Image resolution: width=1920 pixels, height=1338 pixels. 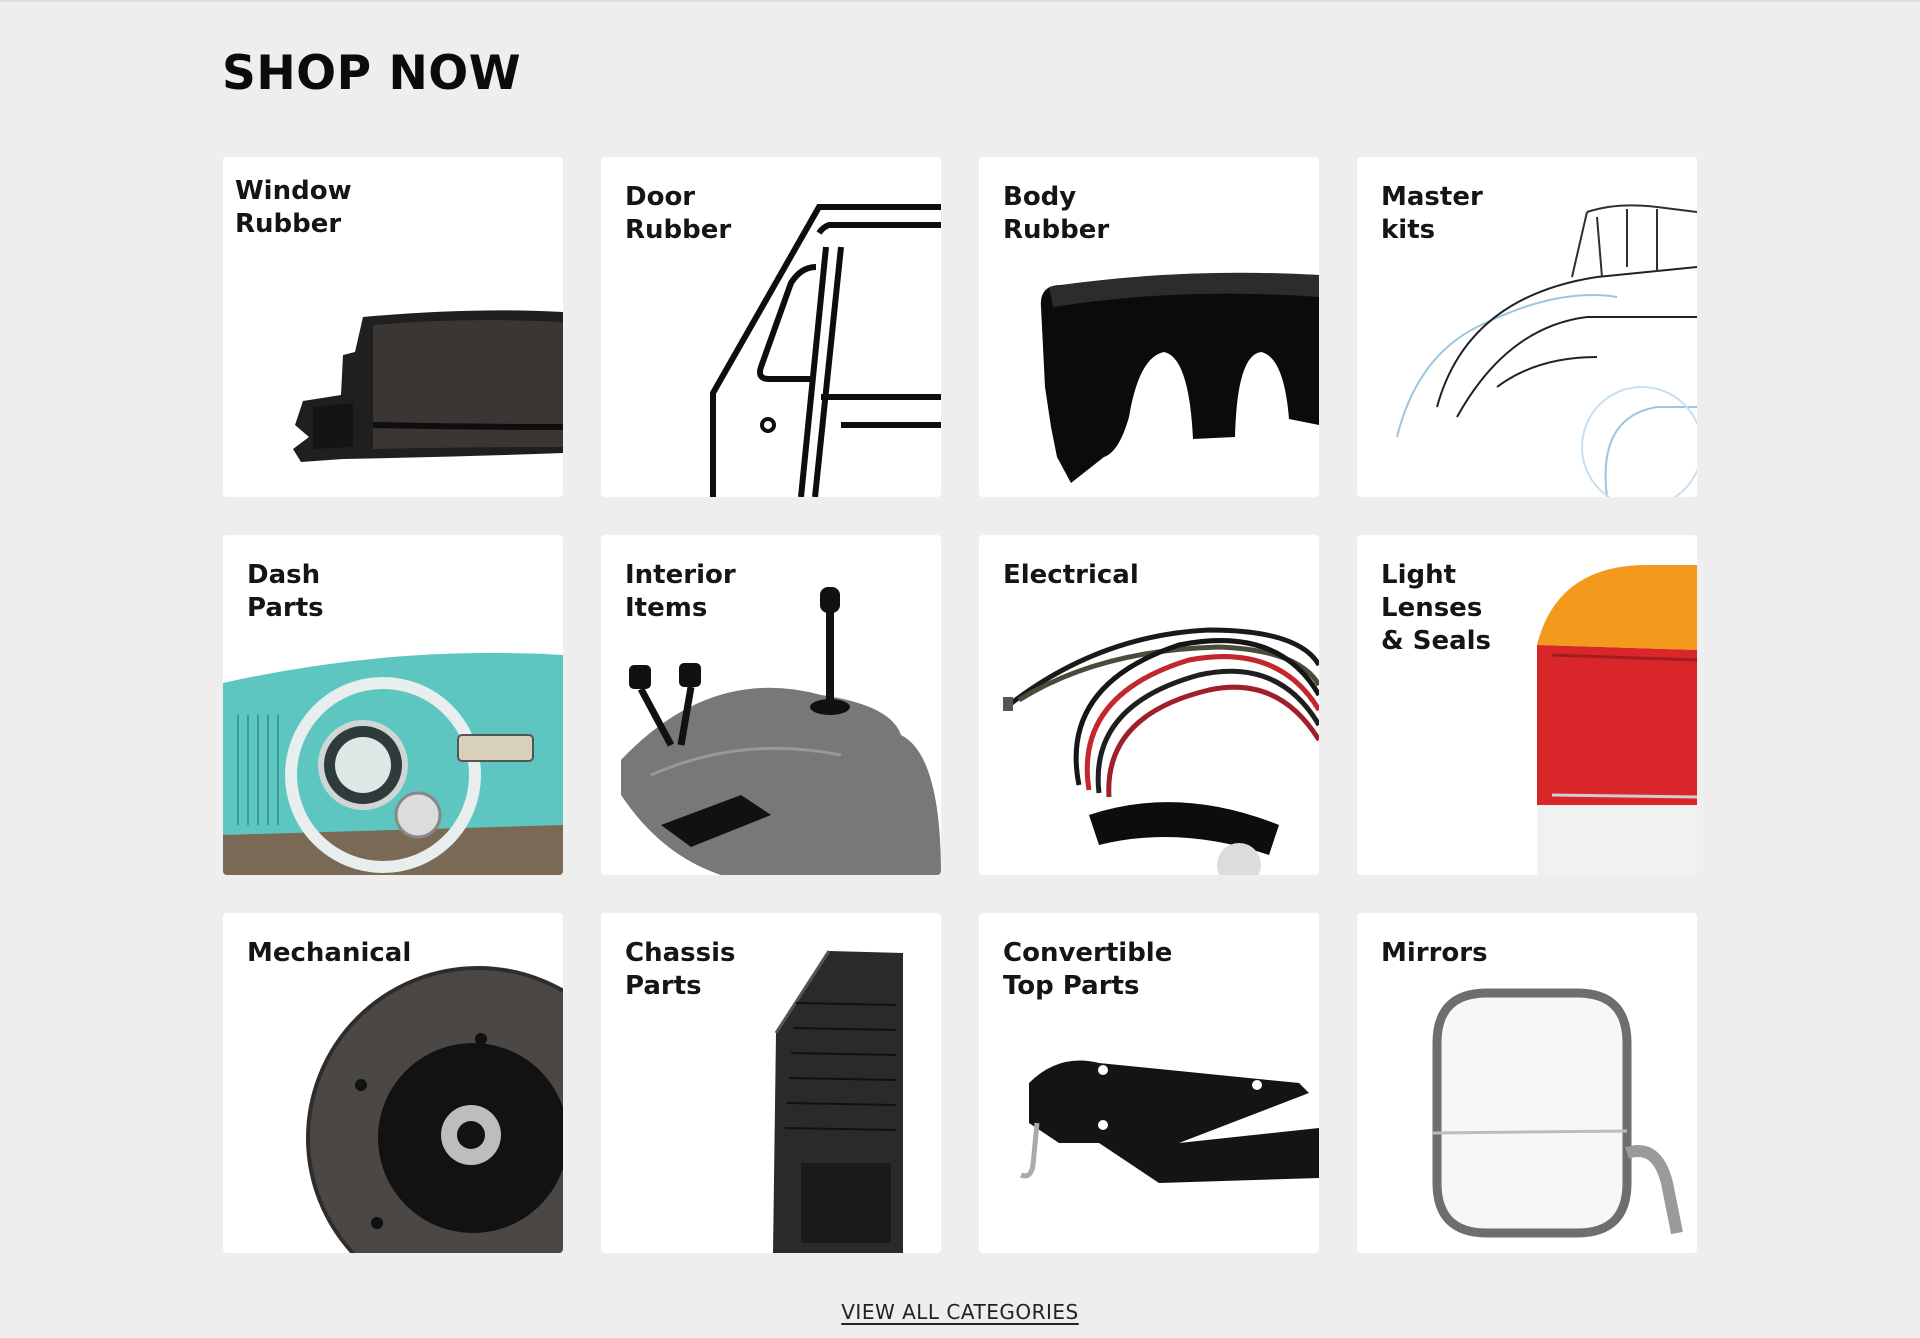 What do you see at coordinates (1434, 953) in the screenshot?
I see `category-label: Mirrors` at bounding box center [1434, 953].